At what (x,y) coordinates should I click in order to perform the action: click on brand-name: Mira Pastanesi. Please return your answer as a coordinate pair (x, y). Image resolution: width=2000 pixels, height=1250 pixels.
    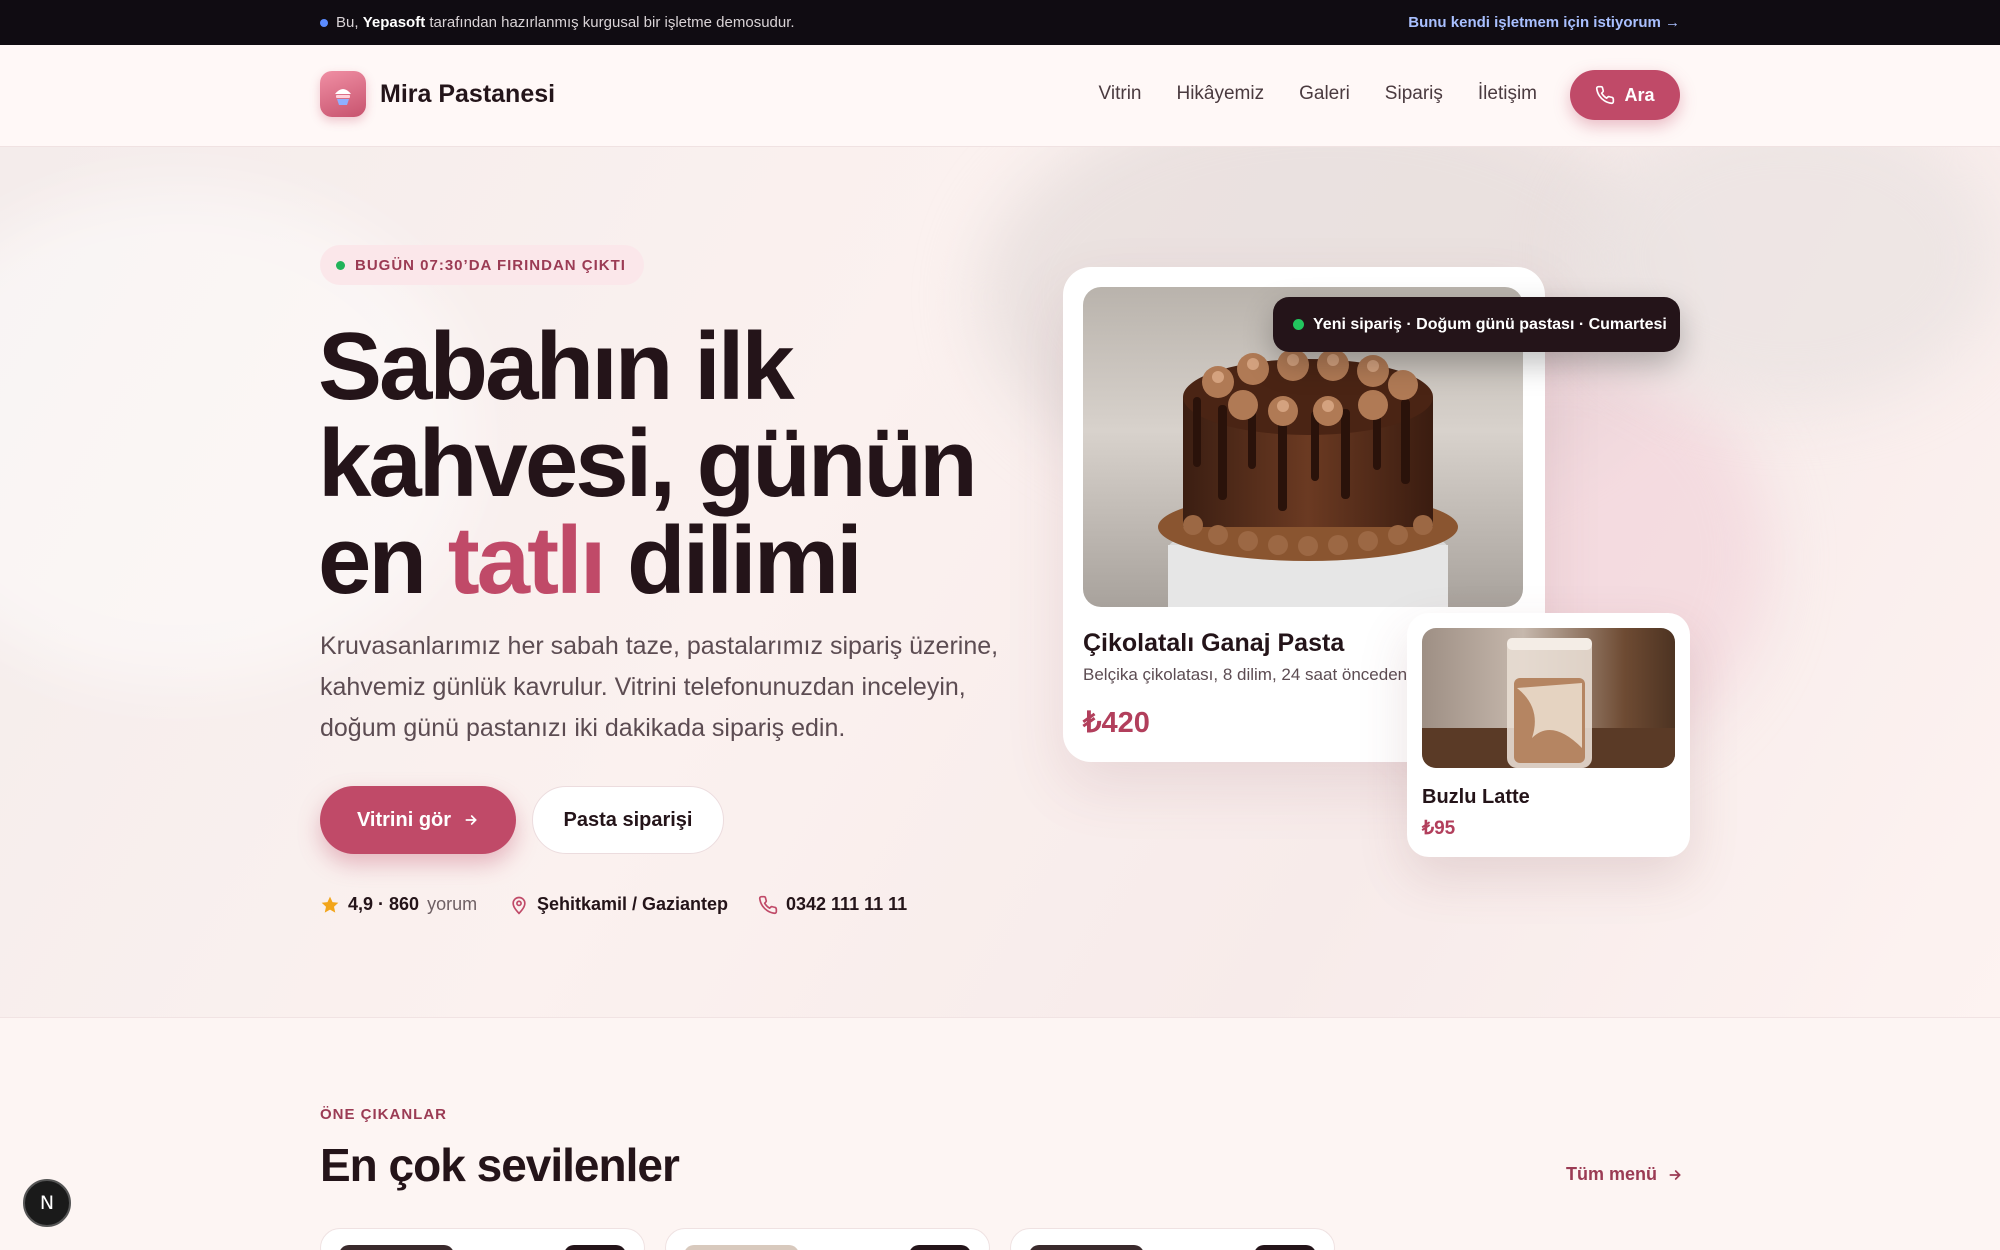
    Looking at the image, I should click on (468, 93).